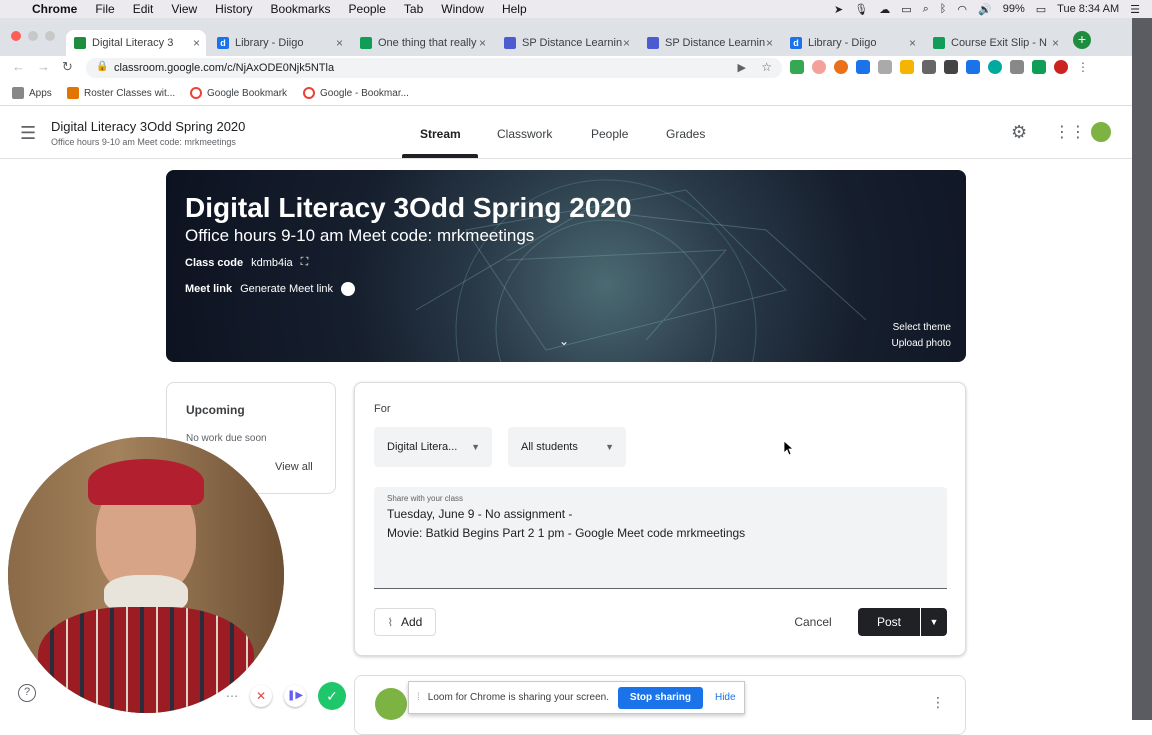  I want to click on list-icon: ☰, so click(1135, 9).